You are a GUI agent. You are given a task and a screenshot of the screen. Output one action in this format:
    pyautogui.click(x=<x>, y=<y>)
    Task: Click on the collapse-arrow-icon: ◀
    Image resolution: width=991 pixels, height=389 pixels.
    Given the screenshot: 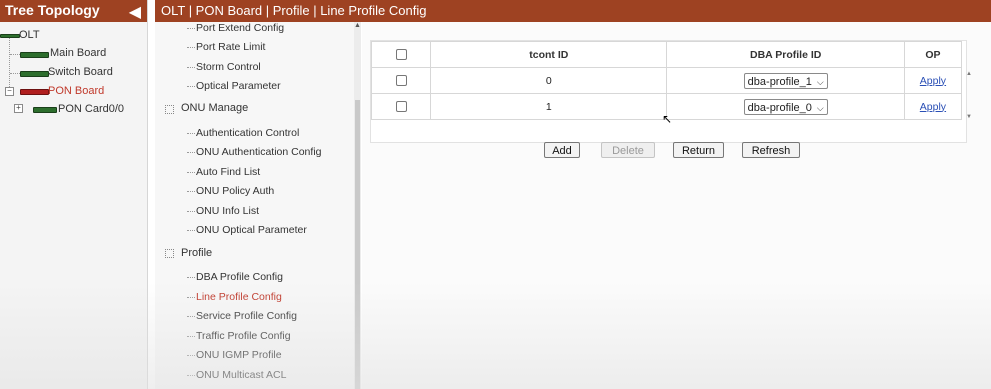 What is the action you would take?
    pyautogui.click(x=135, y=12)
    